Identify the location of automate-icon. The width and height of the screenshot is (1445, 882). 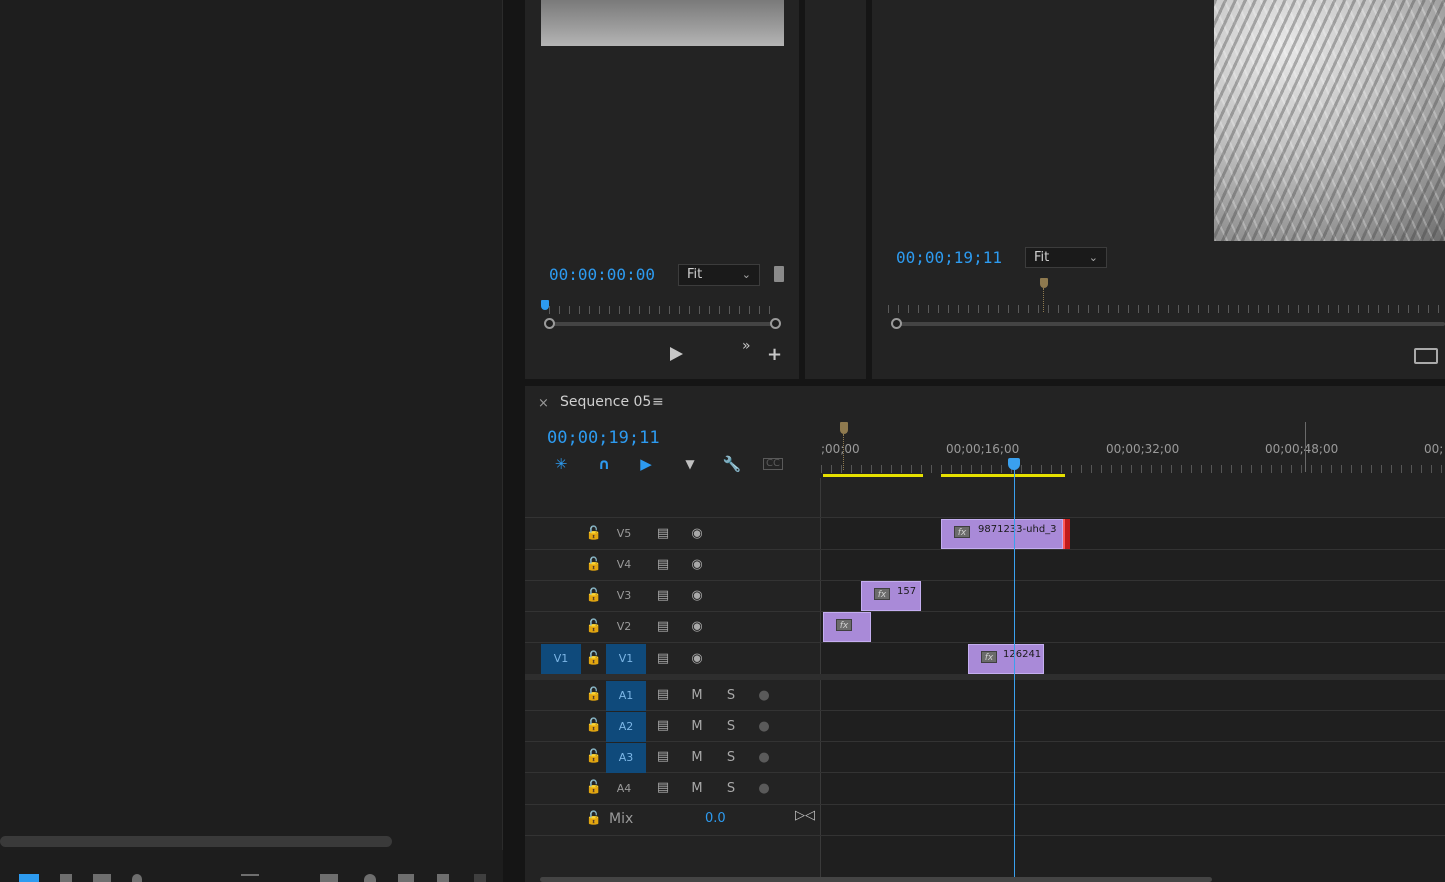
(329, 878).